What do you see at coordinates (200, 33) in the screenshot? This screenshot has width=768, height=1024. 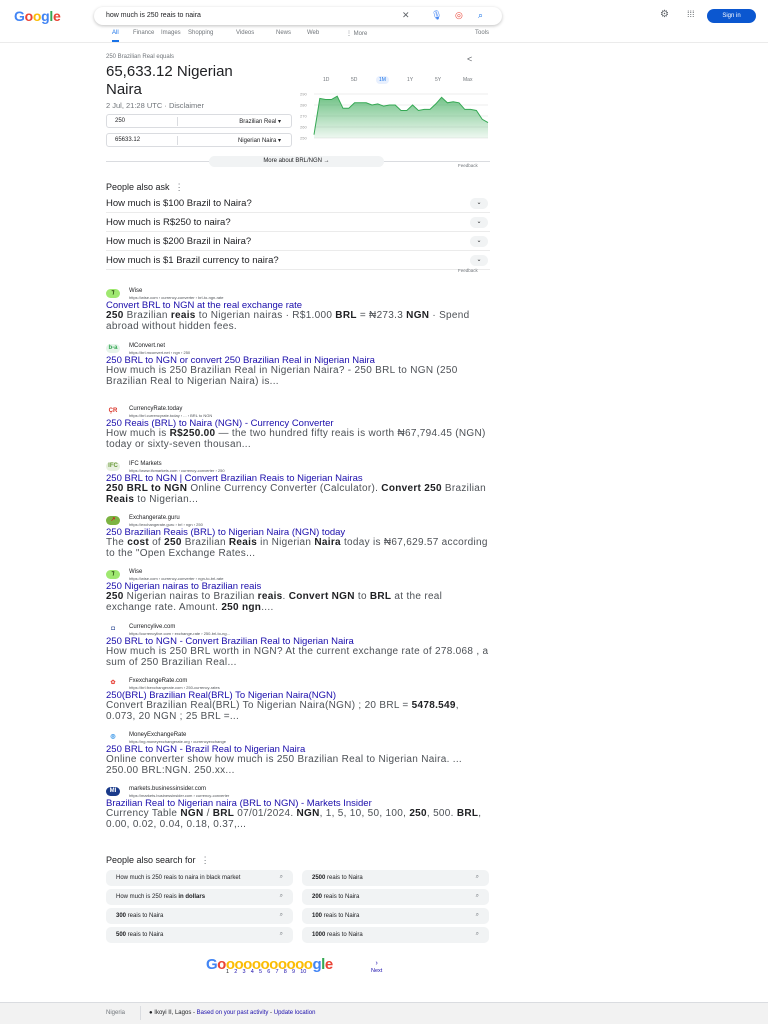 I see `tab-3: Shopping` at bounding box center [200, 33].